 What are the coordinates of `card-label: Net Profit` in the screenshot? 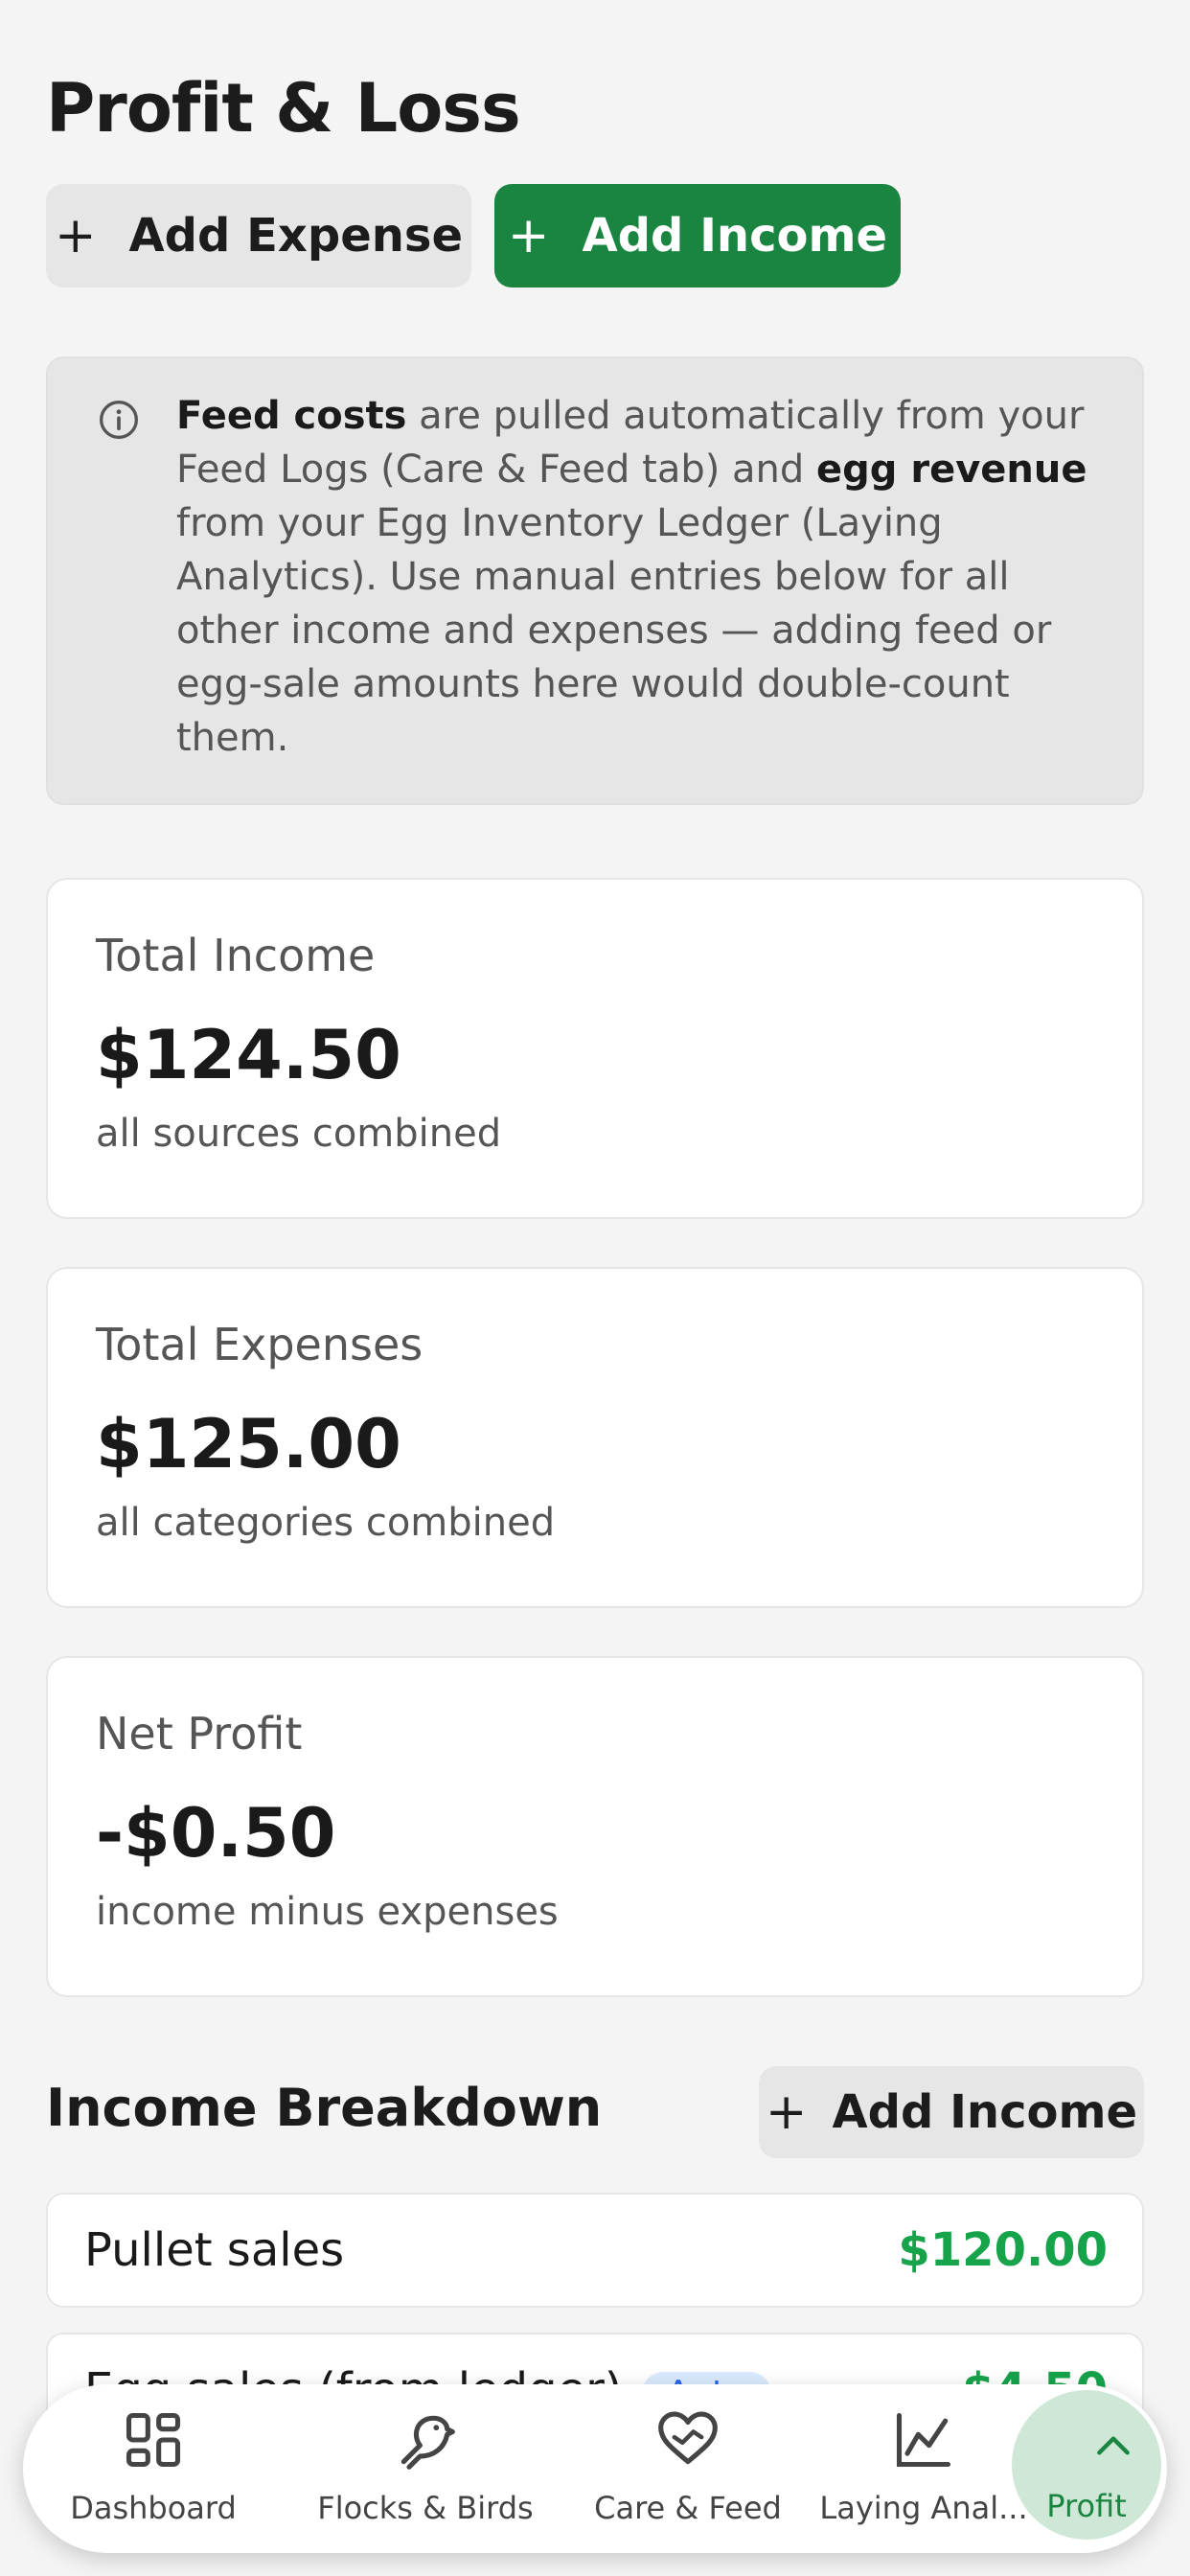 It's located at (199, 1734).